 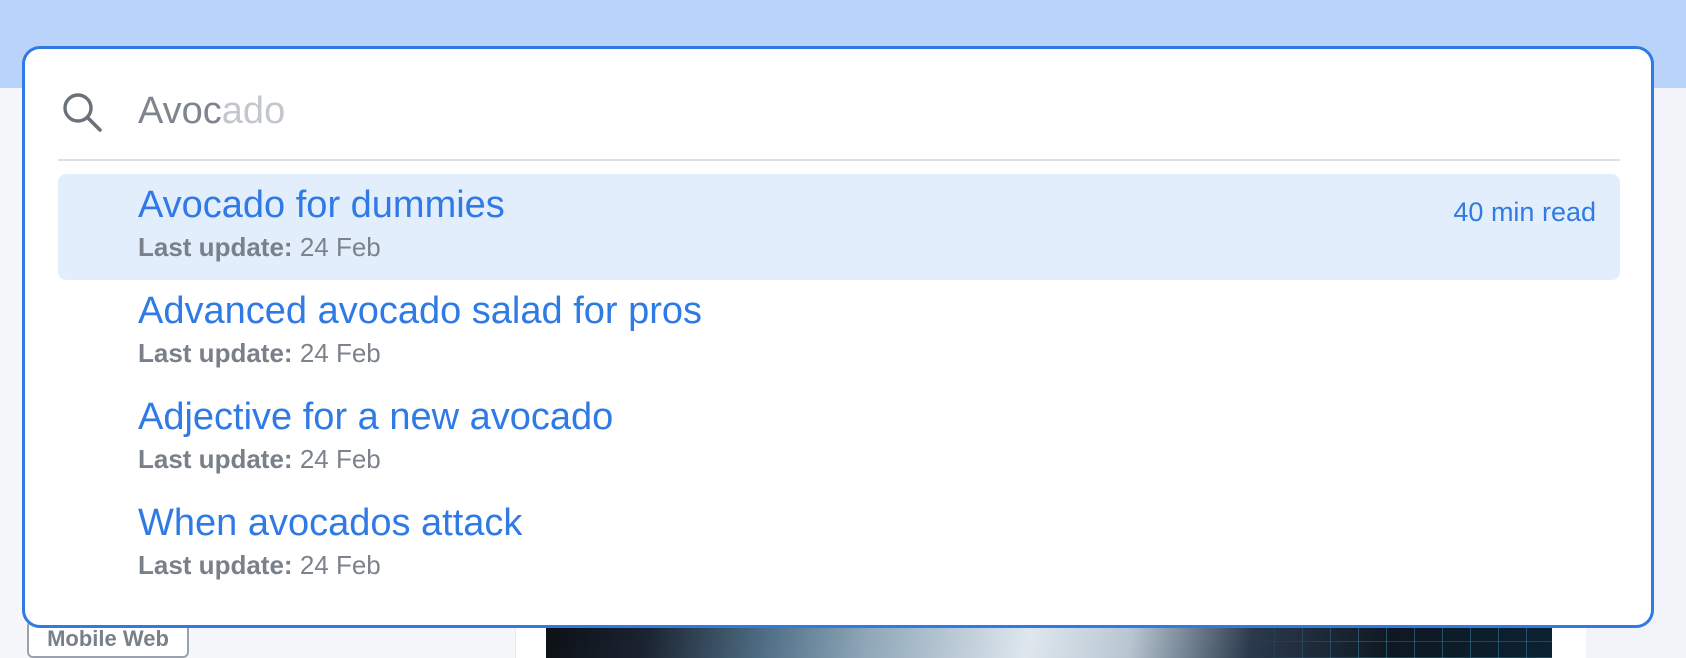 What do you see at coordinates (838, 111) in the screenshot?
I see `search-input: Avocado` at bounding box center [838, 111].